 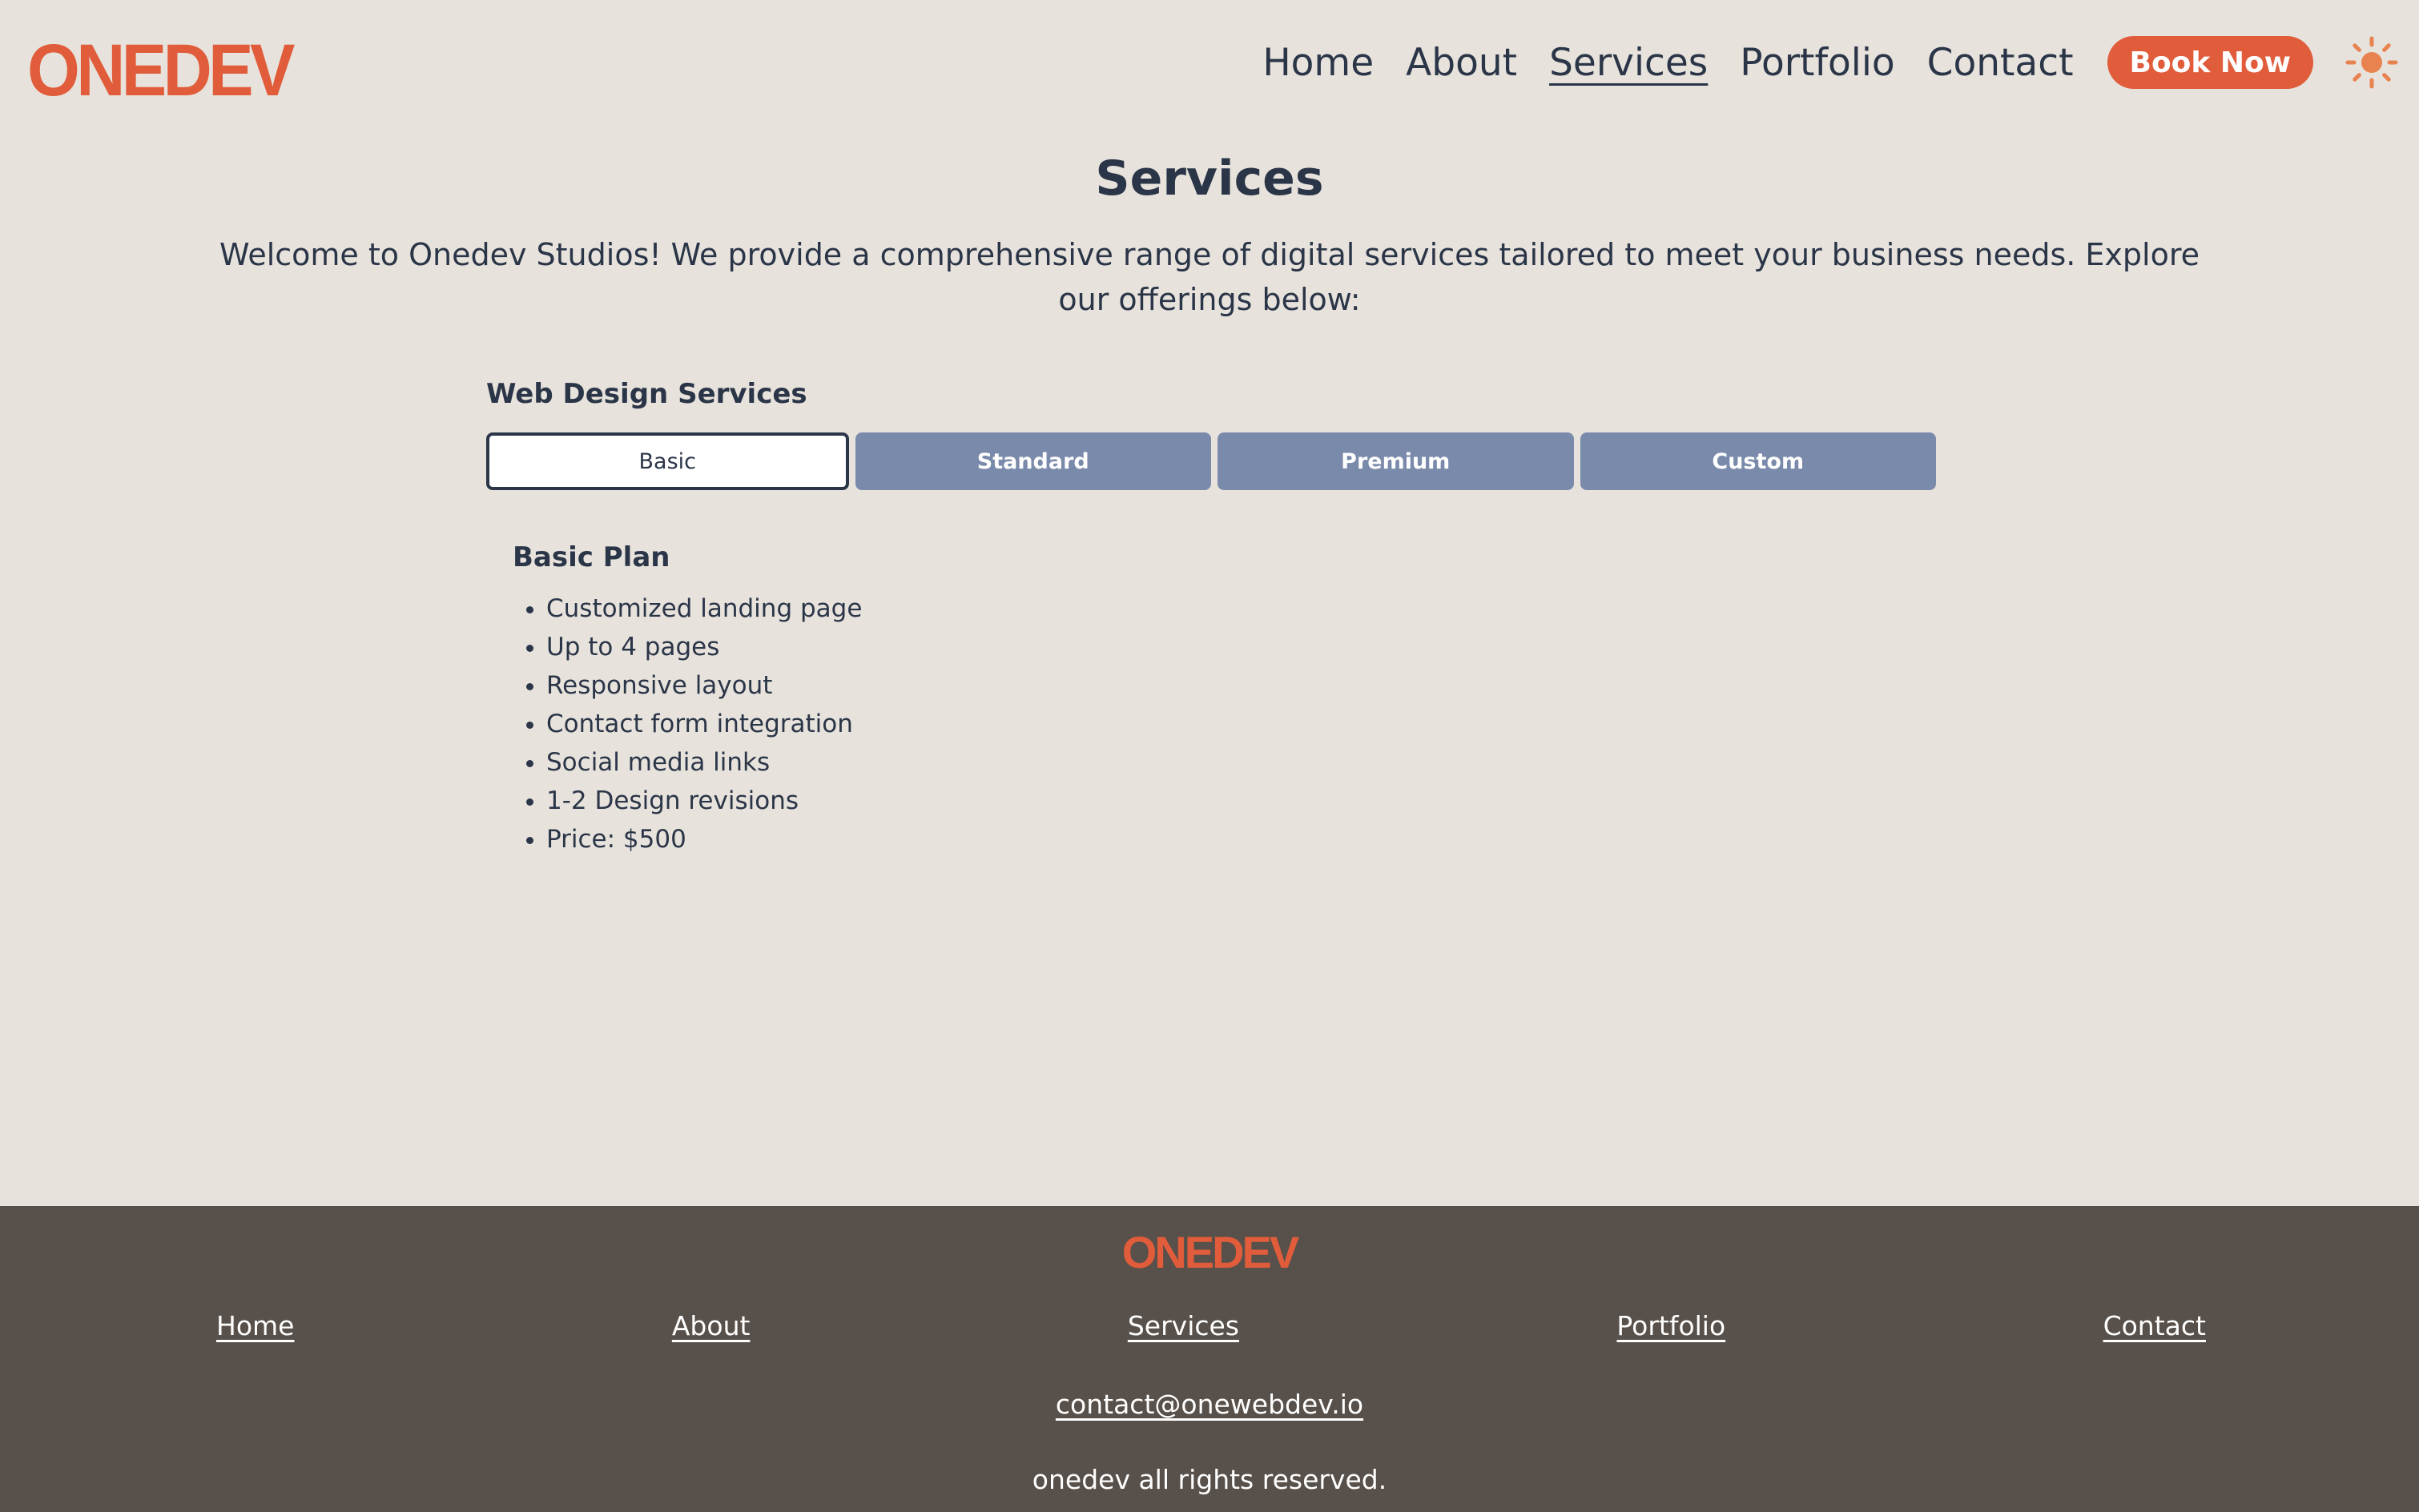 I want to click on footer-link-services: Services, so click(x=1183, y=1325).